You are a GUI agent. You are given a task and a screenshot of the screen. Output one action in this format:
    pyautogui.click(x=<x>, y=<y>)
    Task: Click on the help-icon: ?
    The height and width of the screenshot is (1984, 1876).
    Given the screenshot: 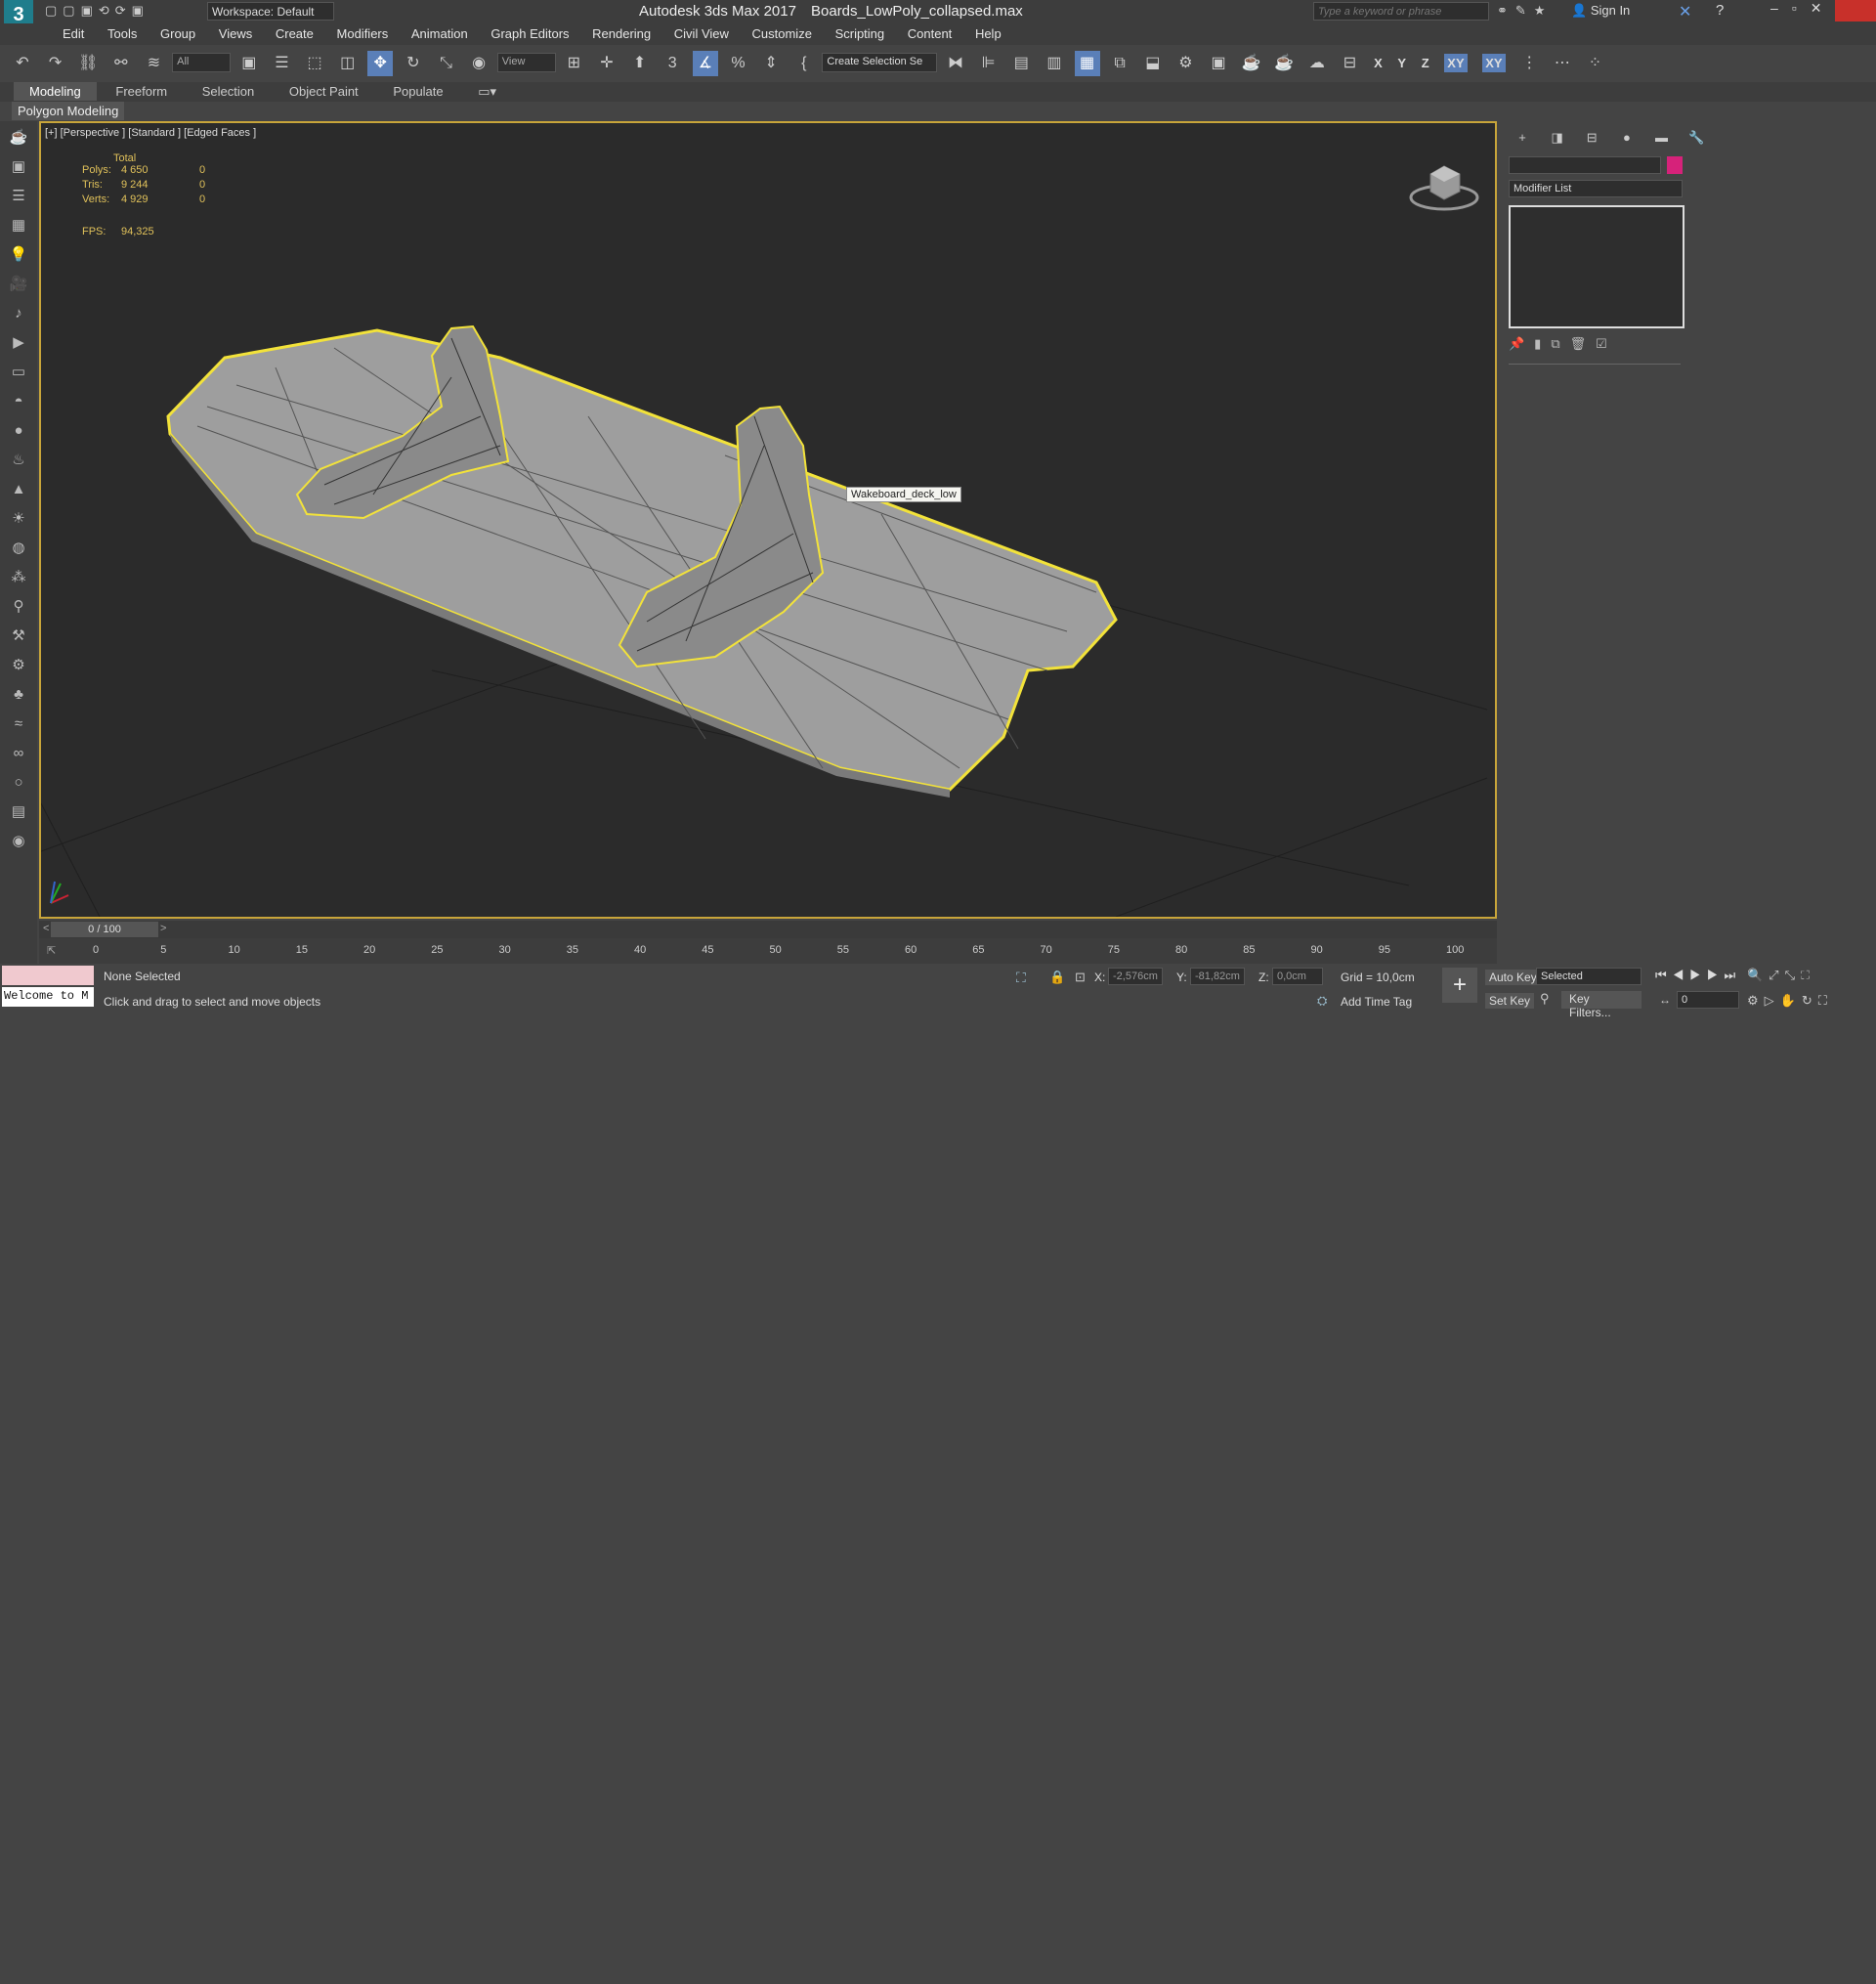 What is the action you would take?
    pyautogui.click(x=1720, y=11)
    